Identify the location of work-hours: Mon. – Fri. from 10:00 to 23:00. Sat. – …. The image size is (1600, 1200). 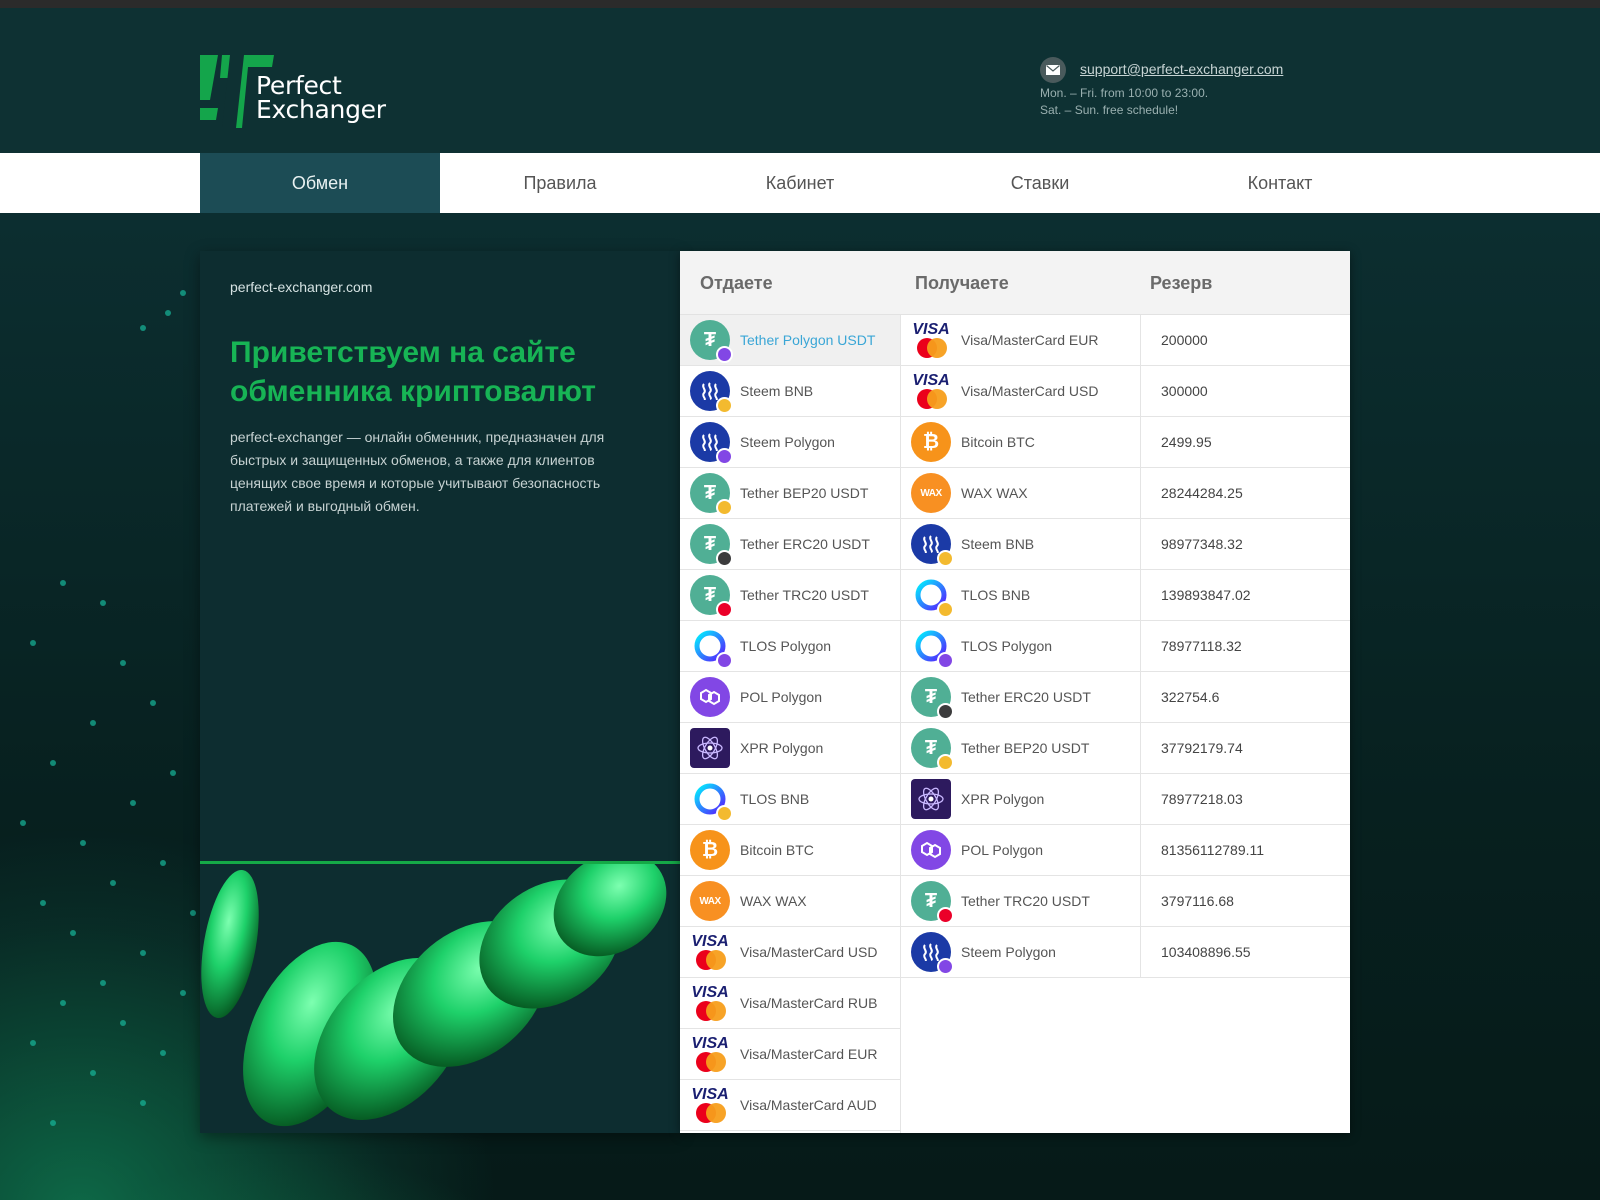
(1124, 102).